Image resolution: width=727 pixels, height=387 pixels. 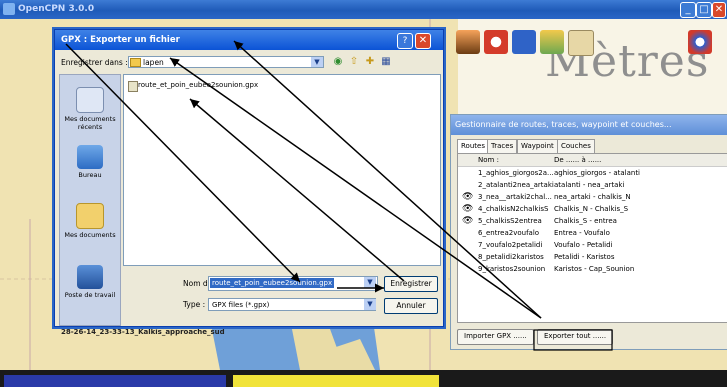 I want to click on export-highlight-box, so click(x=573, y=340).